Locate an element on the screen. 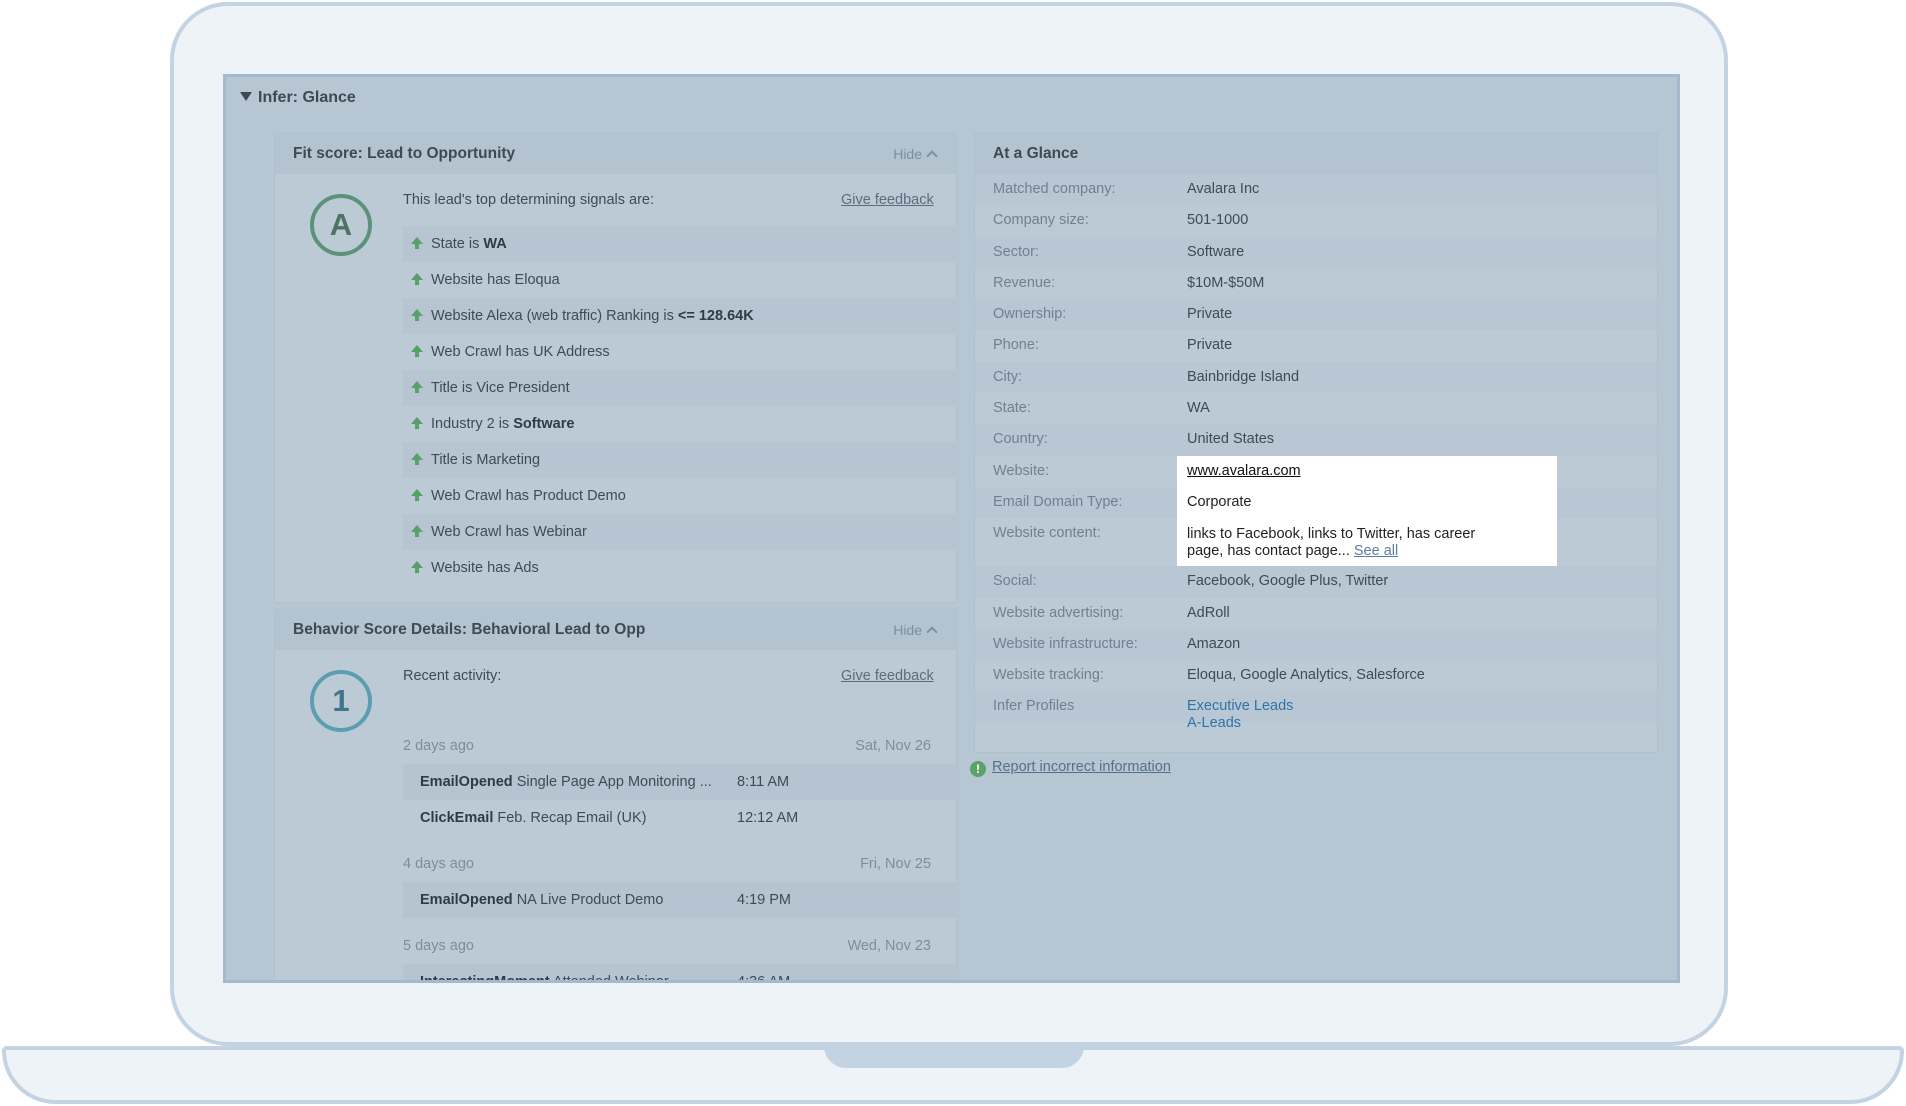 The image size is (1906, 1106). at-a-glance-title: At a Glance is located at coordinates (1036, 153).